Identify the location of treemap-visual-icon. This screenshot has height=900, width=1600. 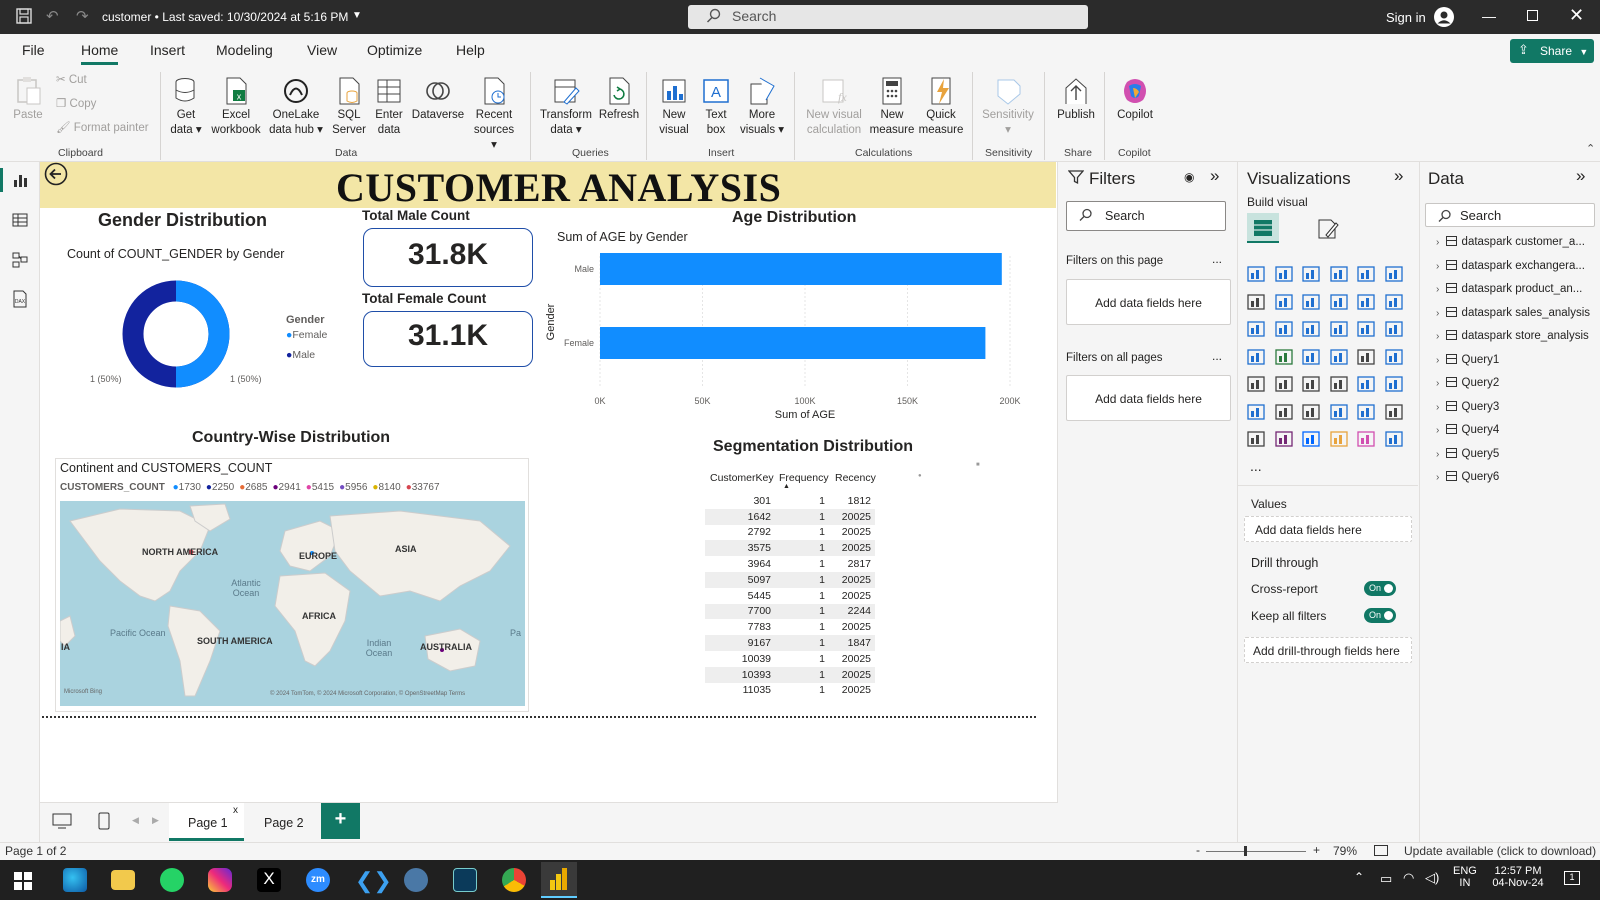
(1256, 357).